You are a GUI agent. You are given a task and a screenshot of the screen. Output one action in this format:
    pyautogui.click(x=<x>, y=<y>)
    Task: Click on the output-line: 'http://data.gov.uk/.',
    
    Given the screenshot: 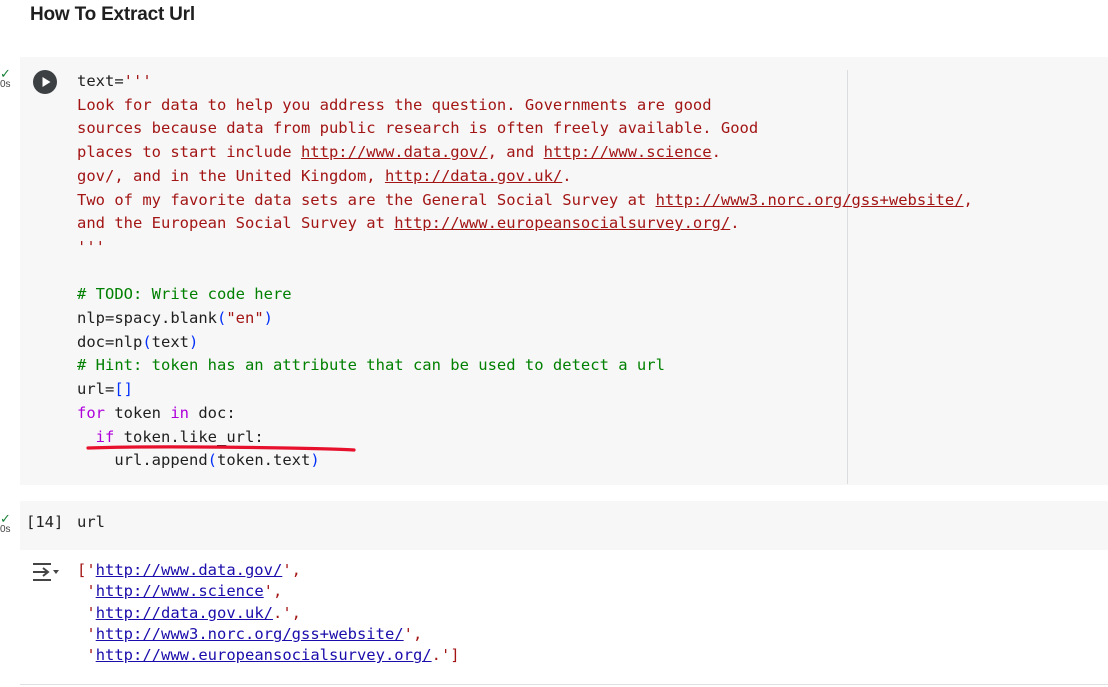 What is the action you would take?
    pyautogui.click(x=193, y=612)
    